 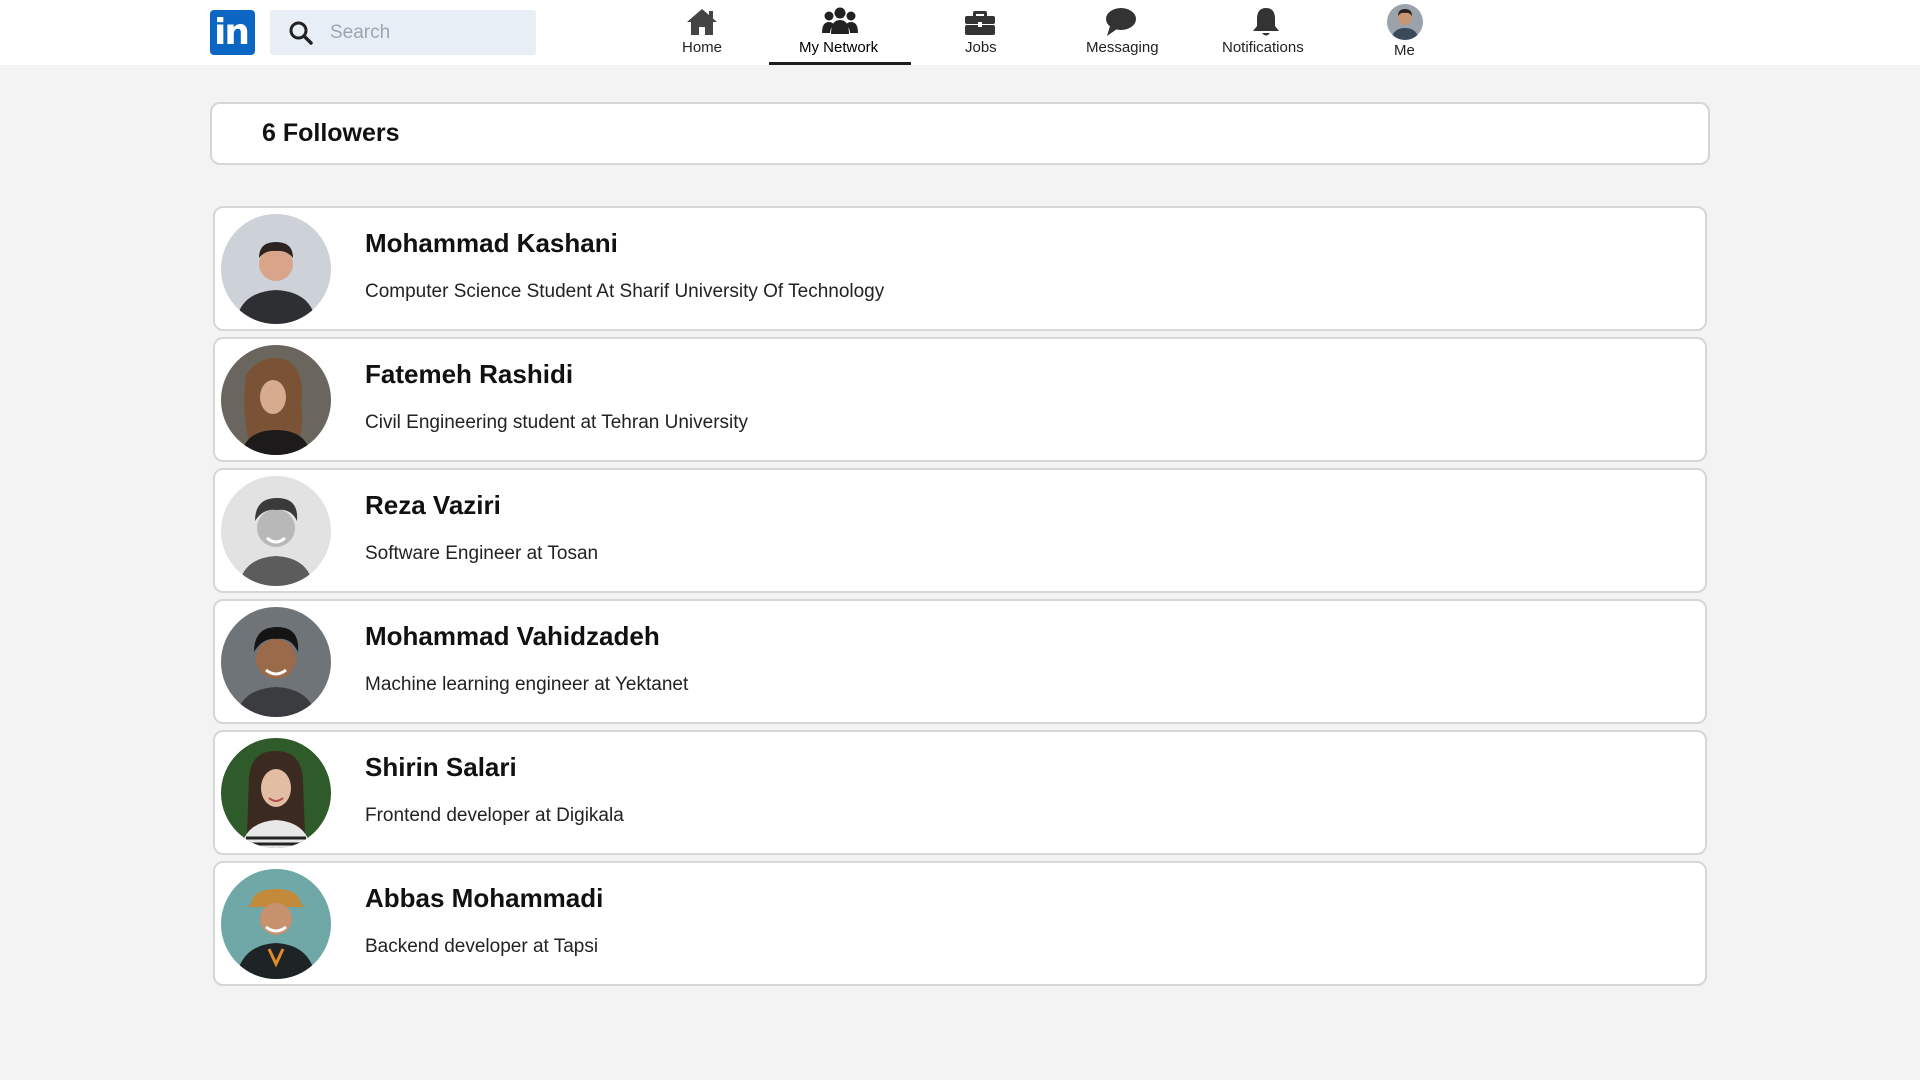 I want to click on nav-messaging: Messaging, so click(x=1121, y=32).